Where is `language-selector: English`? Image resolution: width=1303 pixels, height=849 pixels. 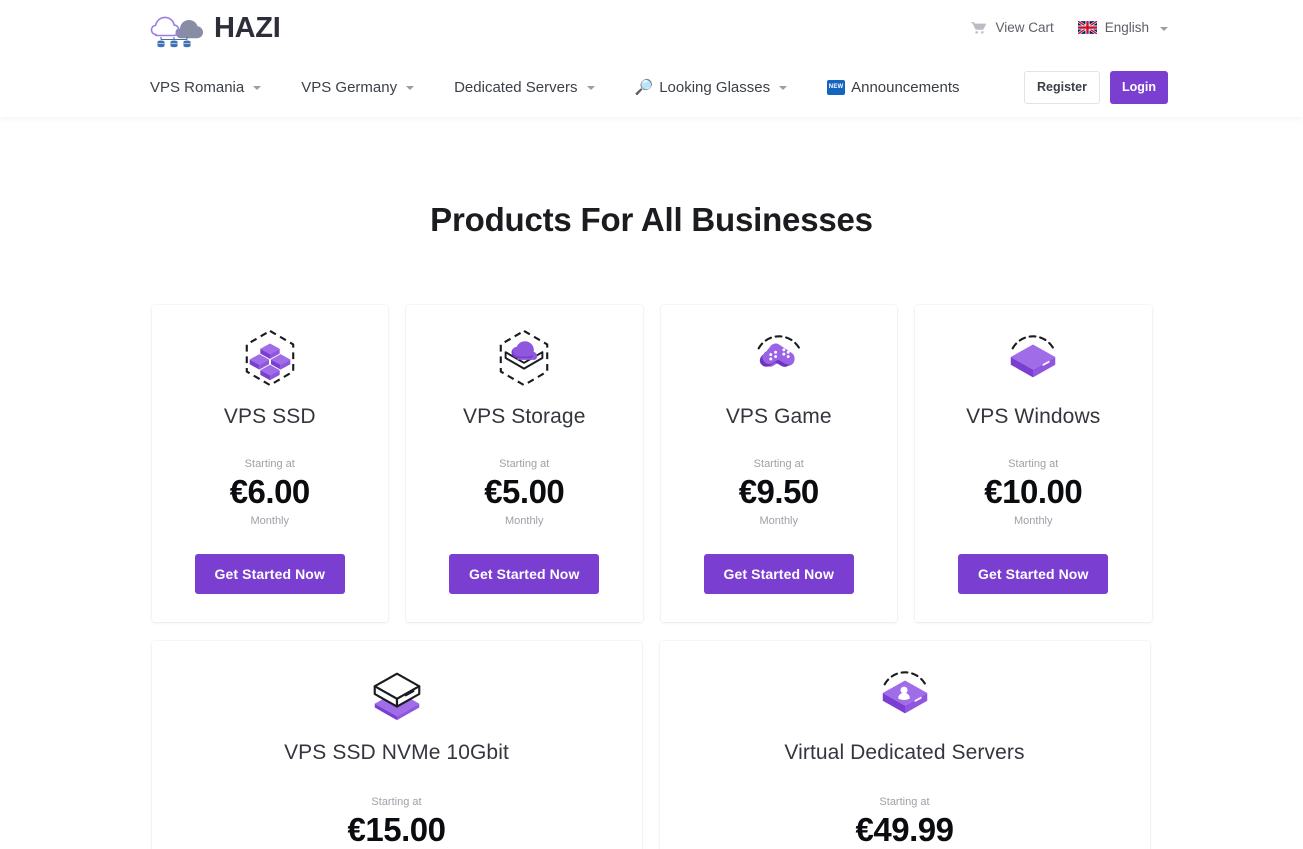 language-selector: English is located at coordinates (1122, 27).